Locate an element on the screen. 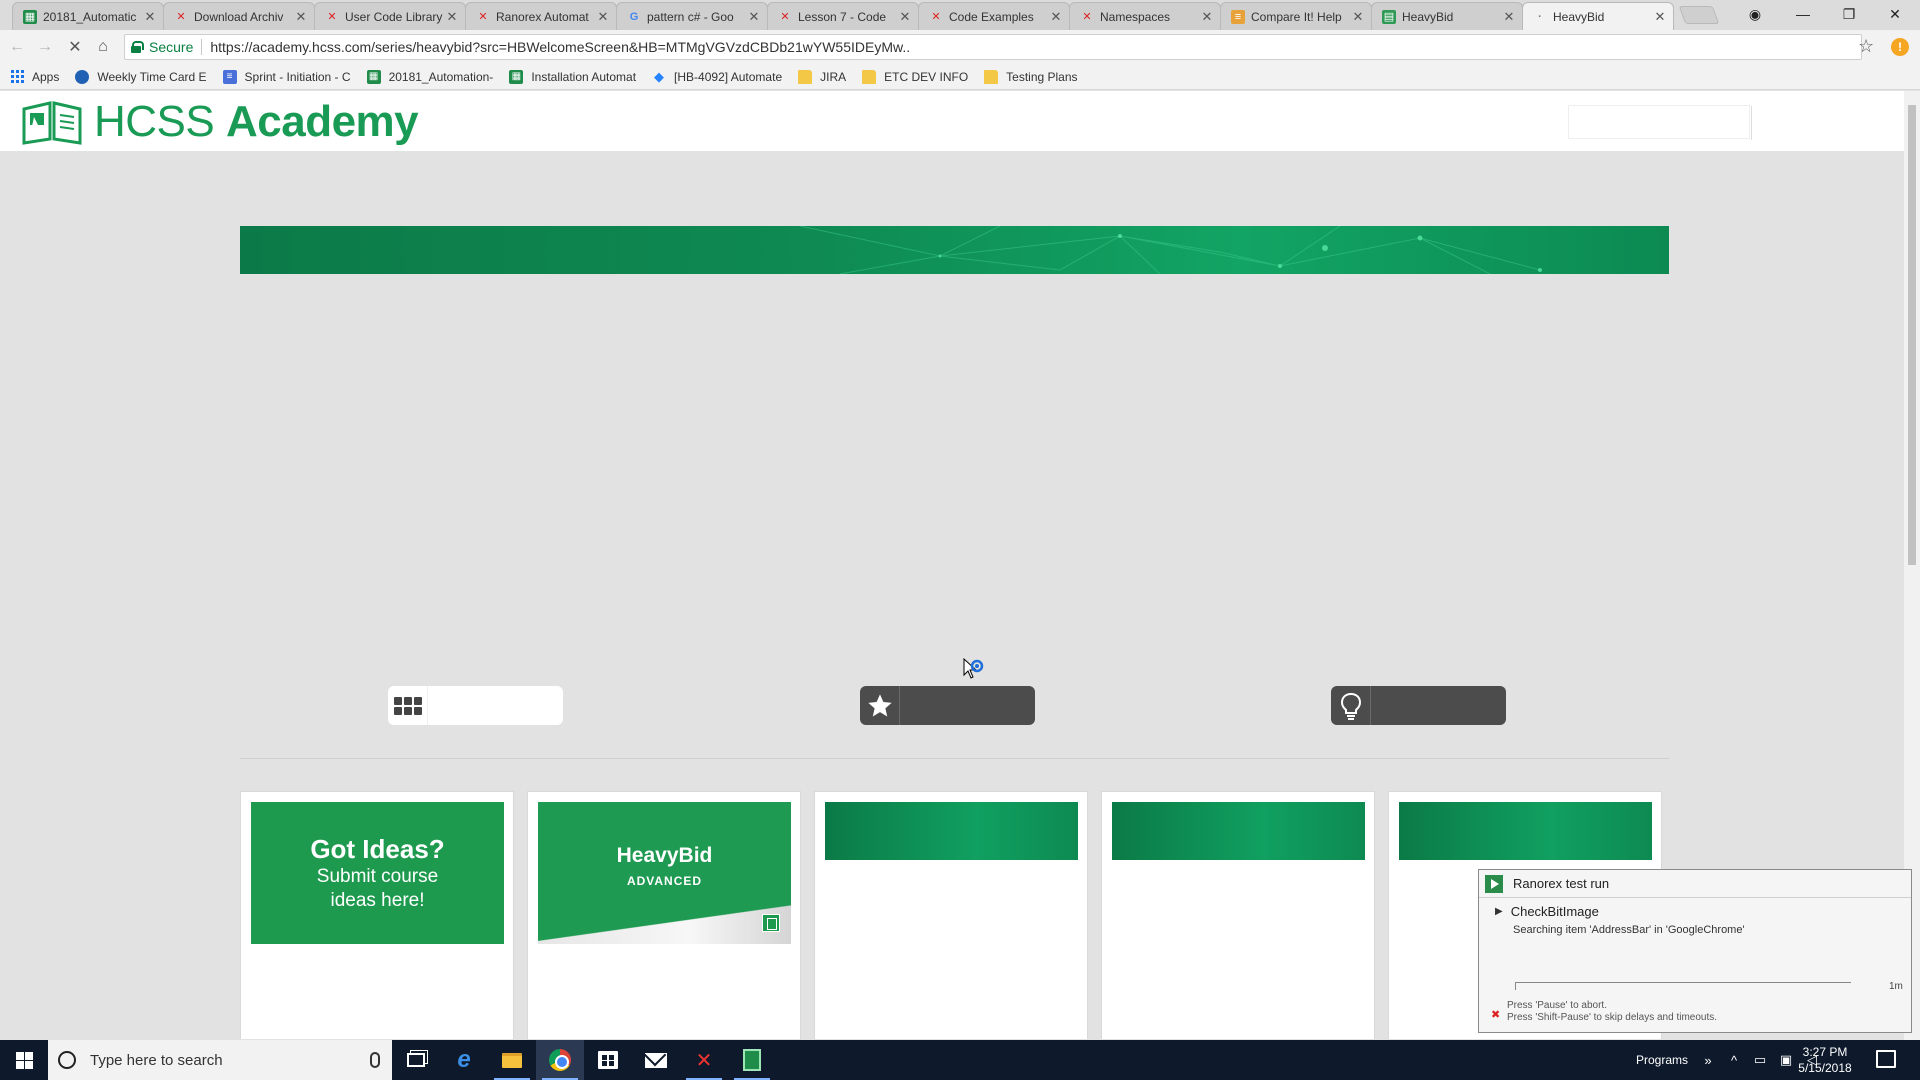  browser-tab: ≡ Compare It! Help ✕ is located at coordinates (1296, 16).